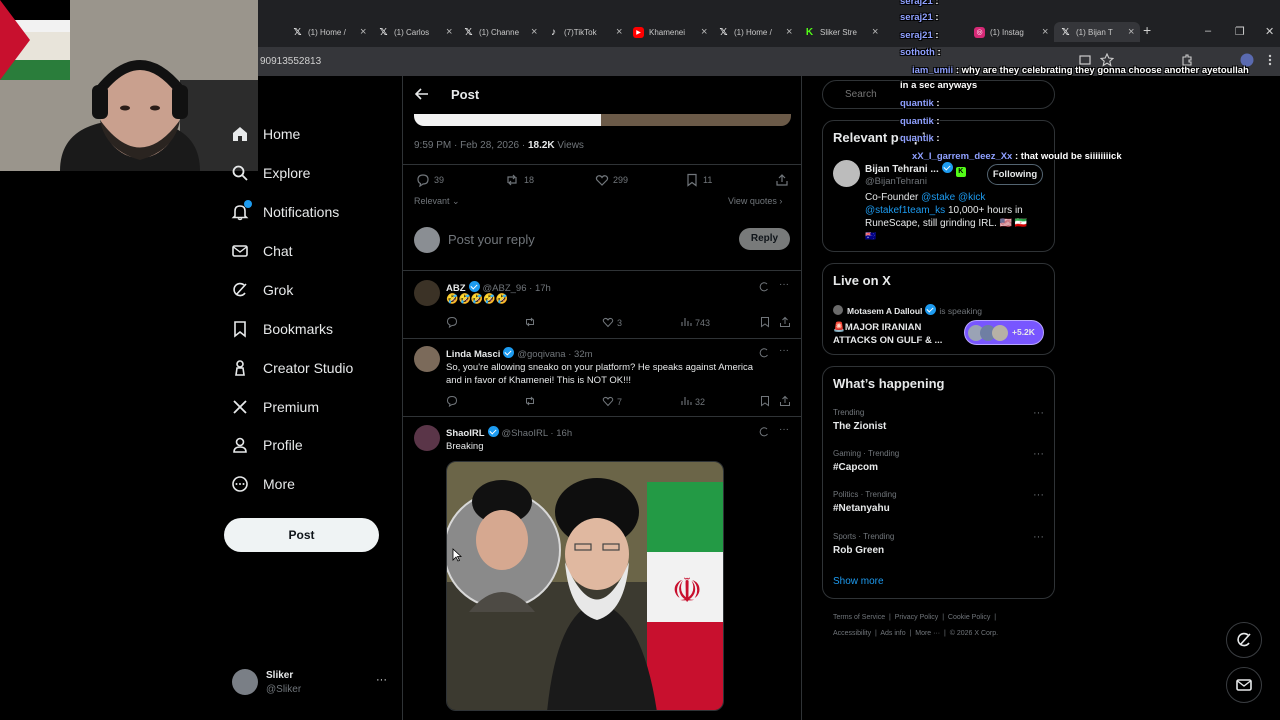  What do you see at coordinates (974, 633) in the screenshot?
I see `copyright-text: © 2026 X Corp.` at bounding box center [974, 633].